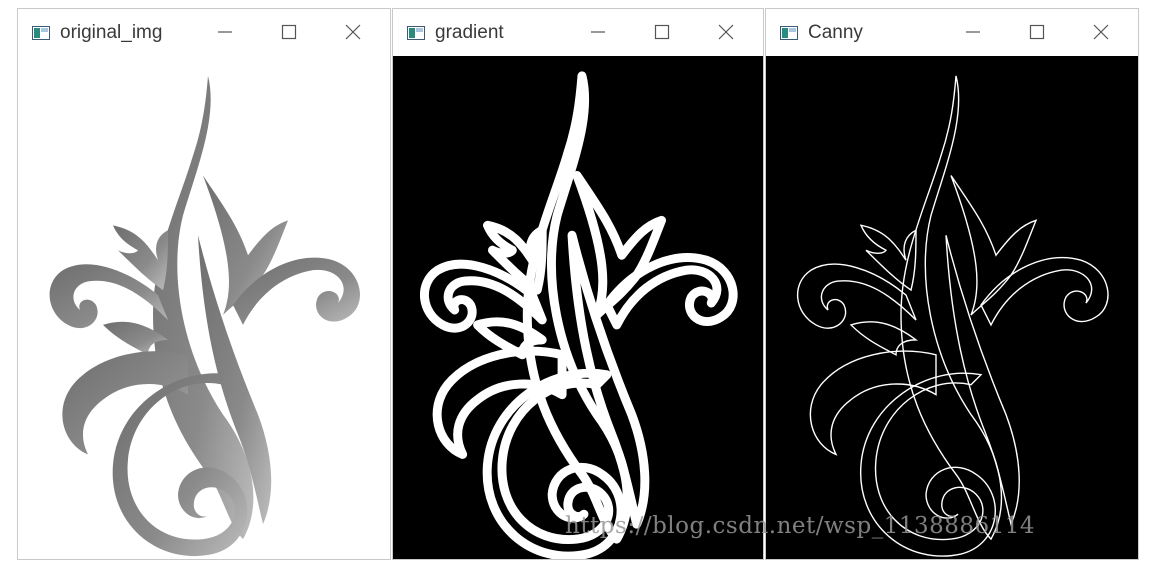 This screenshot has width=1157, height=567. I want to click on window-title: original_img, so click(111, 32).